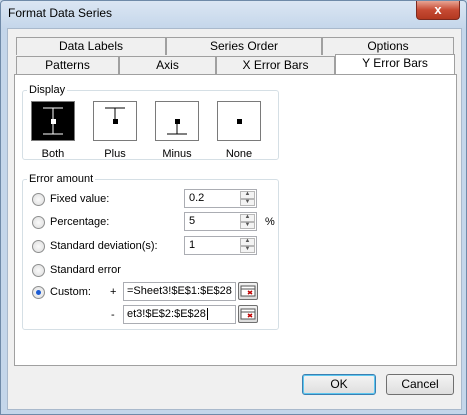 This screenshot has width=467, height=415. Describe the element at coordinates (115, 115) in the screenshot. I see `plus-error-bar-icon` at that location.